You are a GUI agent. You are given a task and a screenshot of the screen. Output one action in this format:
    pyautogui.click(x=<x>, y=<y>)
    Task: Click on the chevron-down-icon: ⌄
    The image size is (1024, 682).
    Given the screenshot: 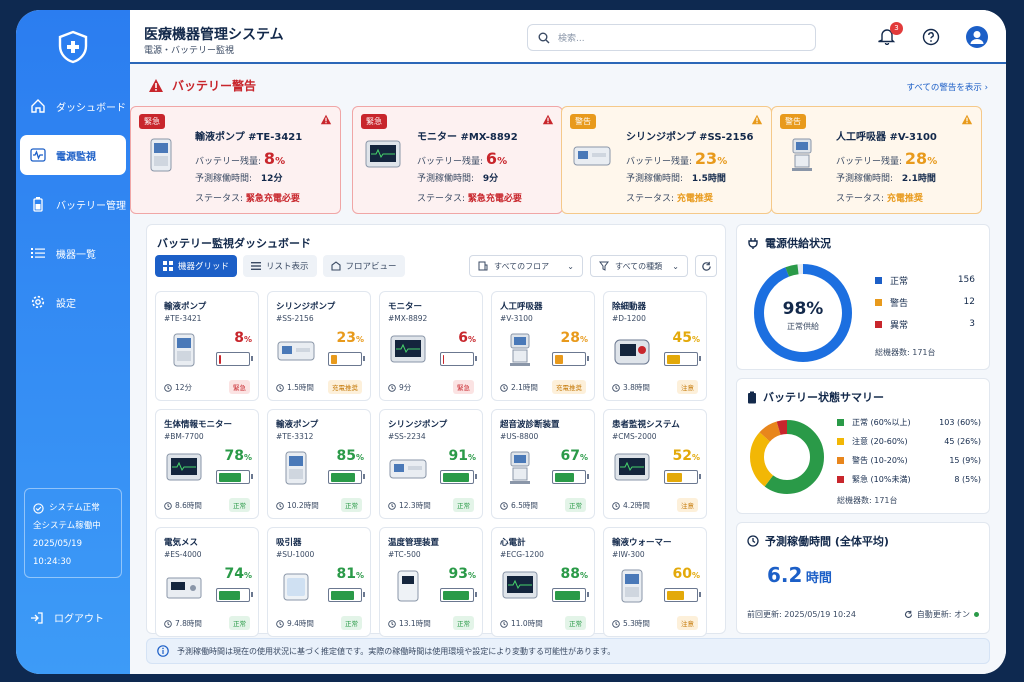 What is the action you would take?
    pyautogui.click(x=570, y=266)
    